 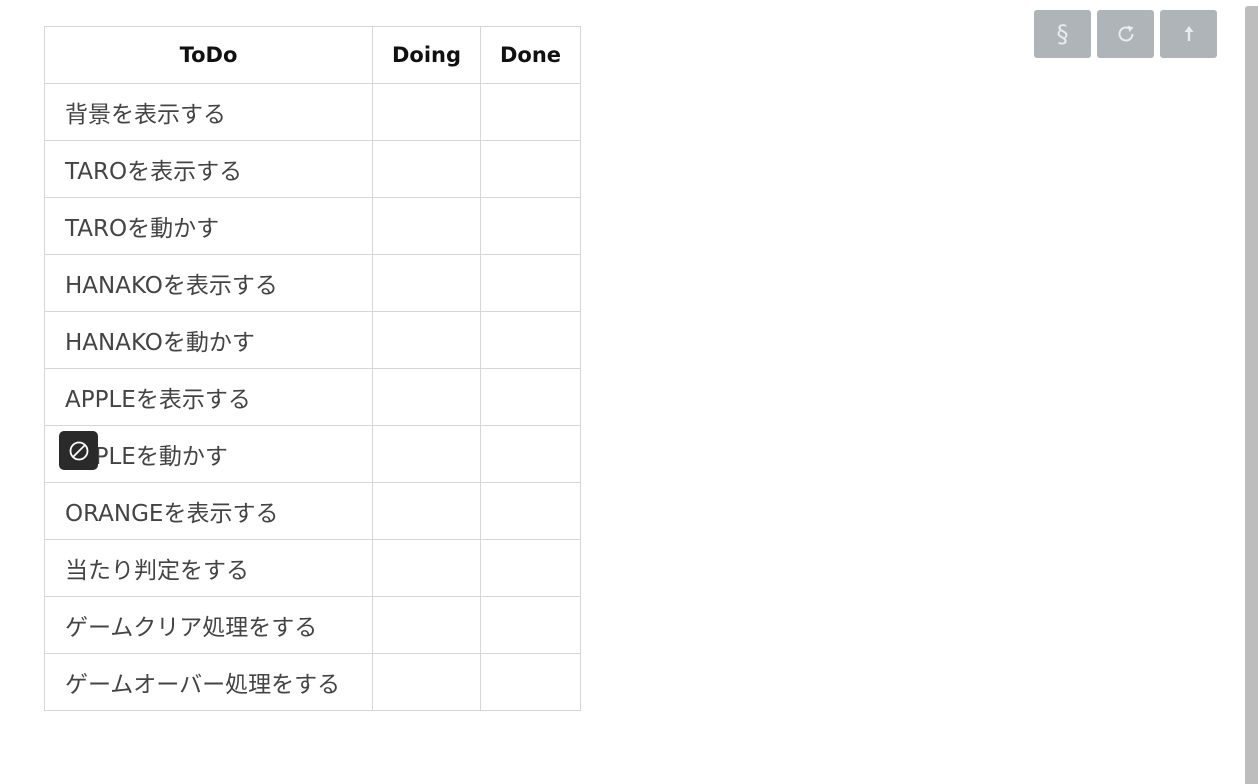 What do you see at coordinates (208, 112) in the screenshot?
I see `task-card: 背景を表示する` at bounding box center [208, 112].